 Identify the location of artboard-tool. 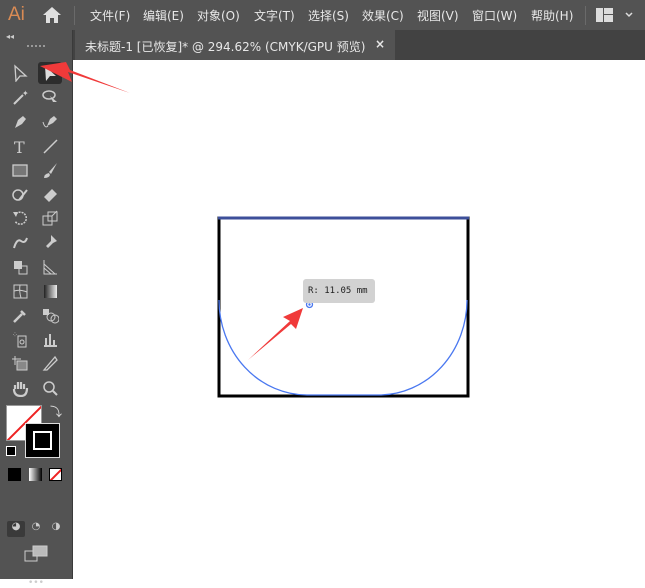
(20, 363).